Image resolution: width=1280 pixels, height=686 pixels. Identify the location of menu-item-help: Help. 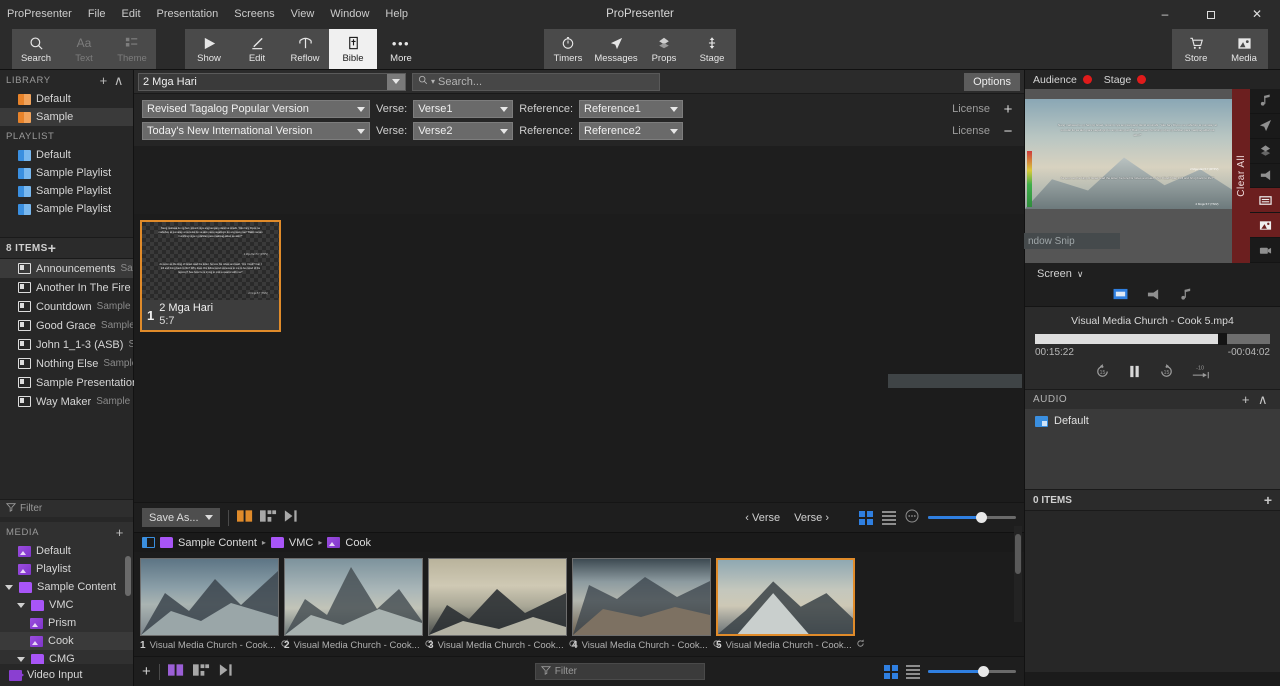
(396, 14).